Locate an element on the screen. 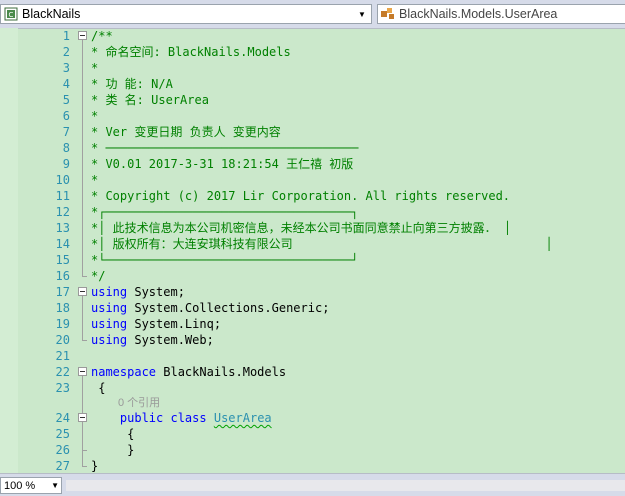 Image resolution: width=625 pixels, height=496 pixels. class-line: public class UserArea is located at coordinates (181, 418).